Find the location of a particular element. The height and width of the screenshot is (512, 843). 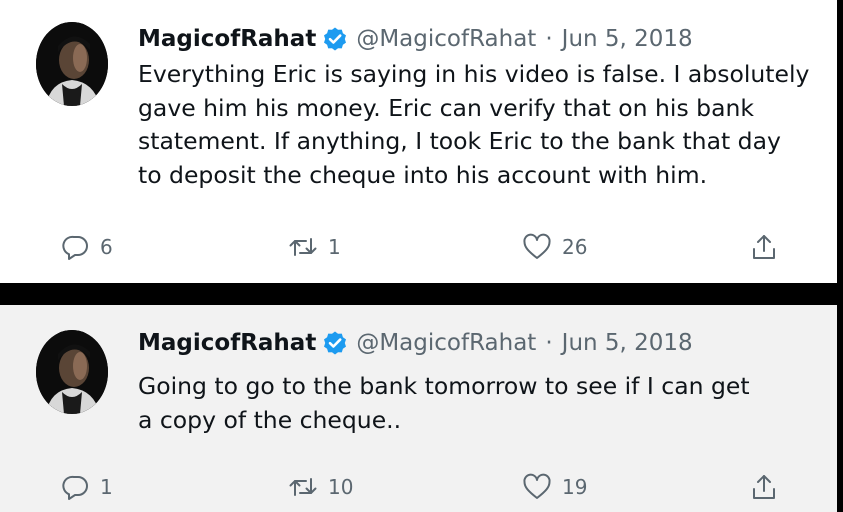

tweet-actions: 1 10 19 is located at coordinates (418, 487).